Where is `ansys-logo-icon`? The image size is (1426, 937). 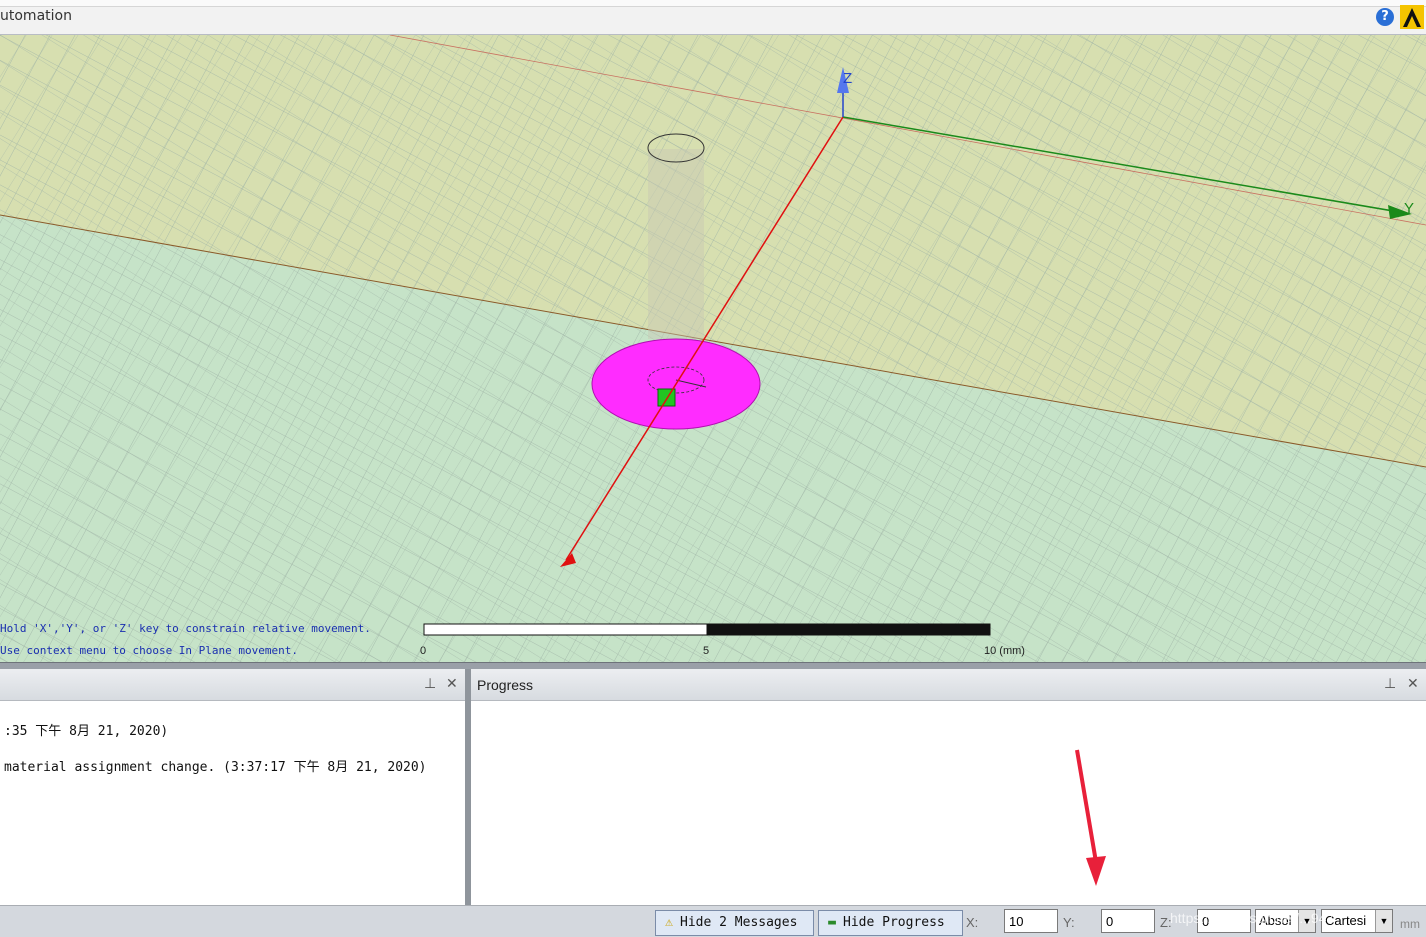 ansys-logo-icon is located at coordinates (1412, 17).